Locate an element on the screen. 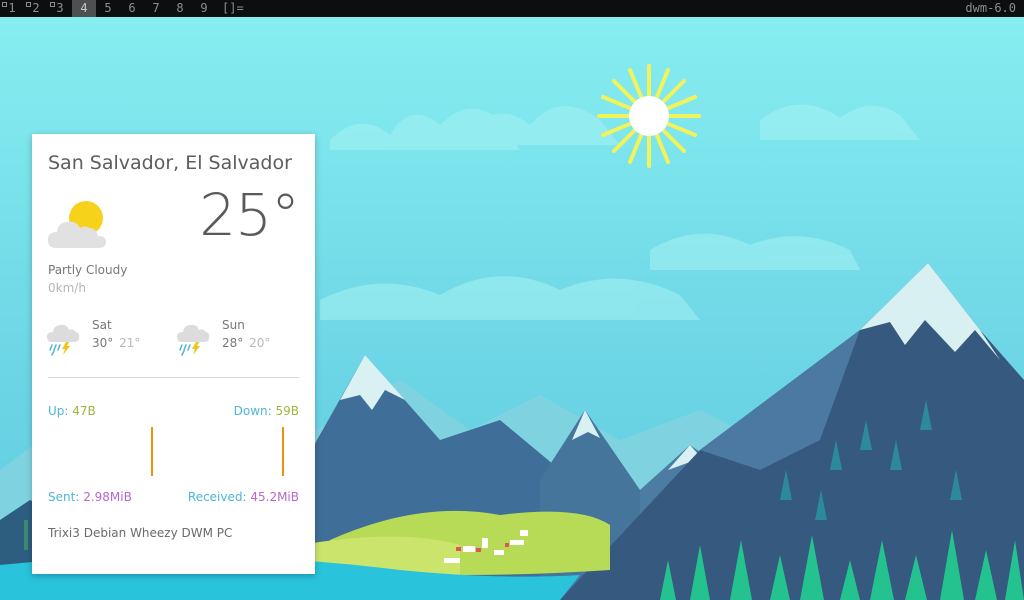 The height and width of the screenshot is (600, 1024). partly-cloudy-icon is located at coordinates (77, 224).